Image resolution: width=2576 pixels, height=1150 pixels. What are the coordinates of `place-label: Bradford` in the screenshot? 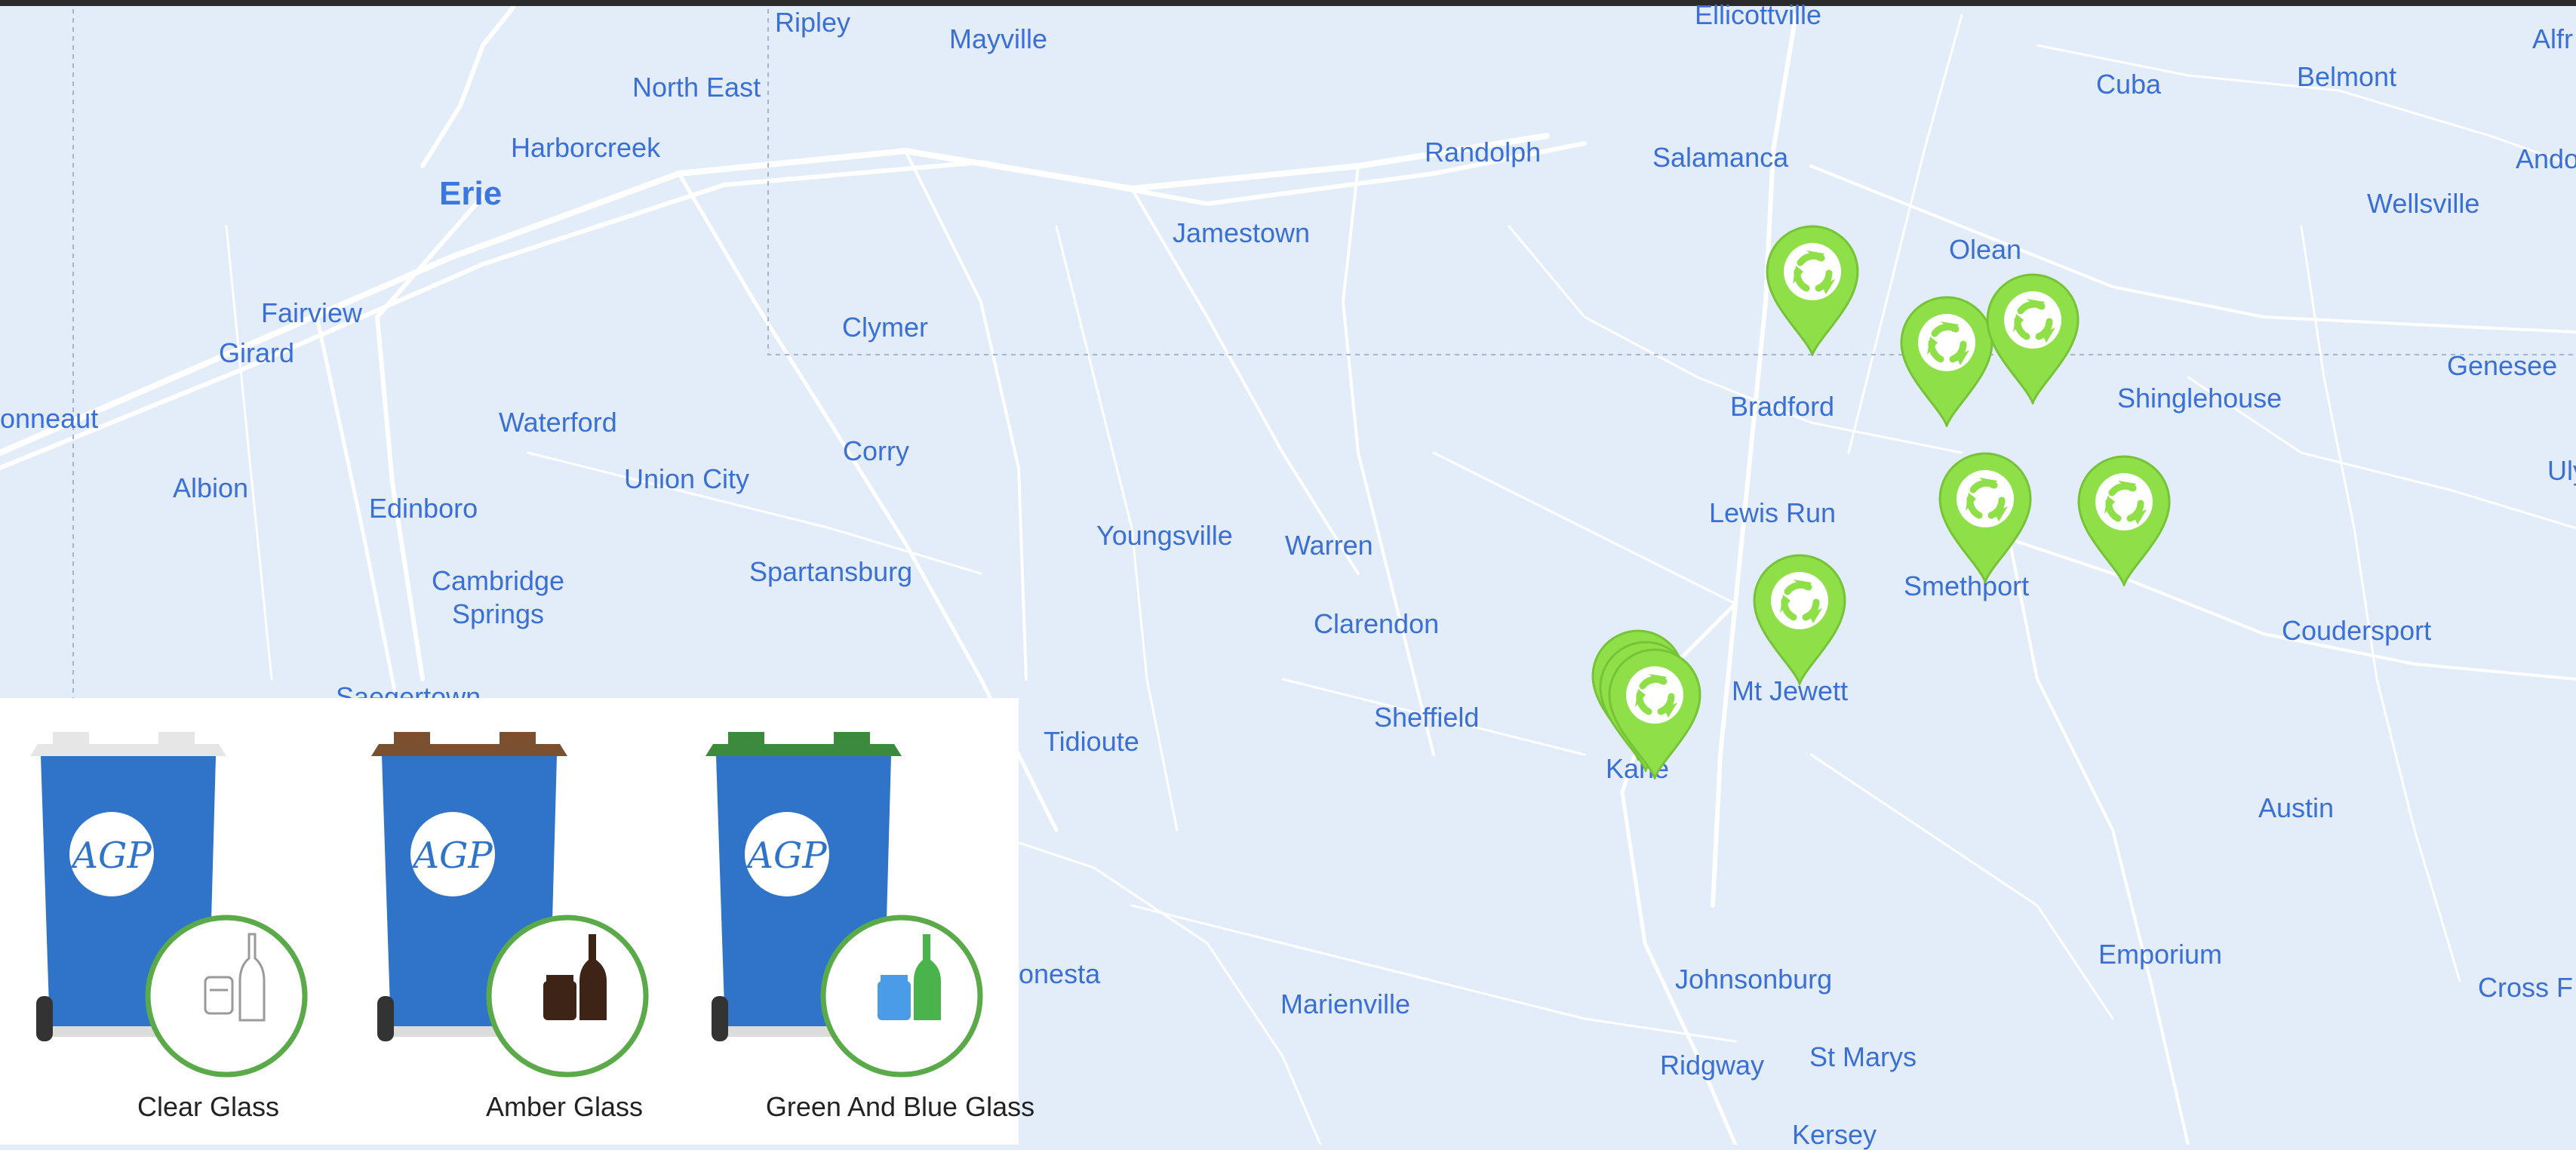 It's located at (1782, 406).